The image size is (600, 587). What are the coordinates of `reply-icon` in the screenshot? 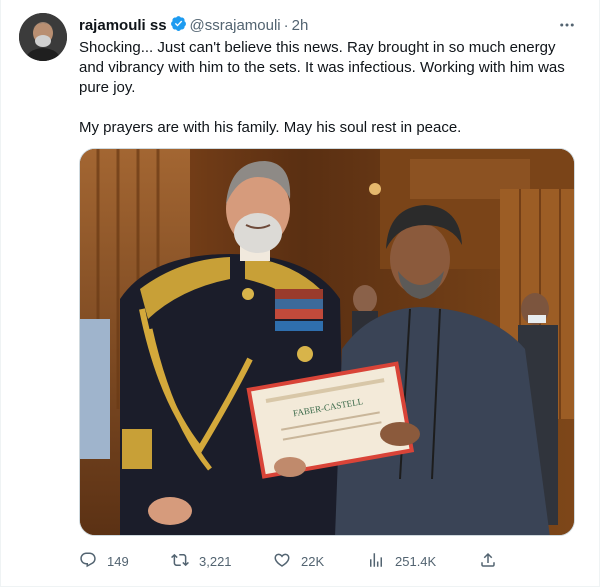 It's located at (88, 561).